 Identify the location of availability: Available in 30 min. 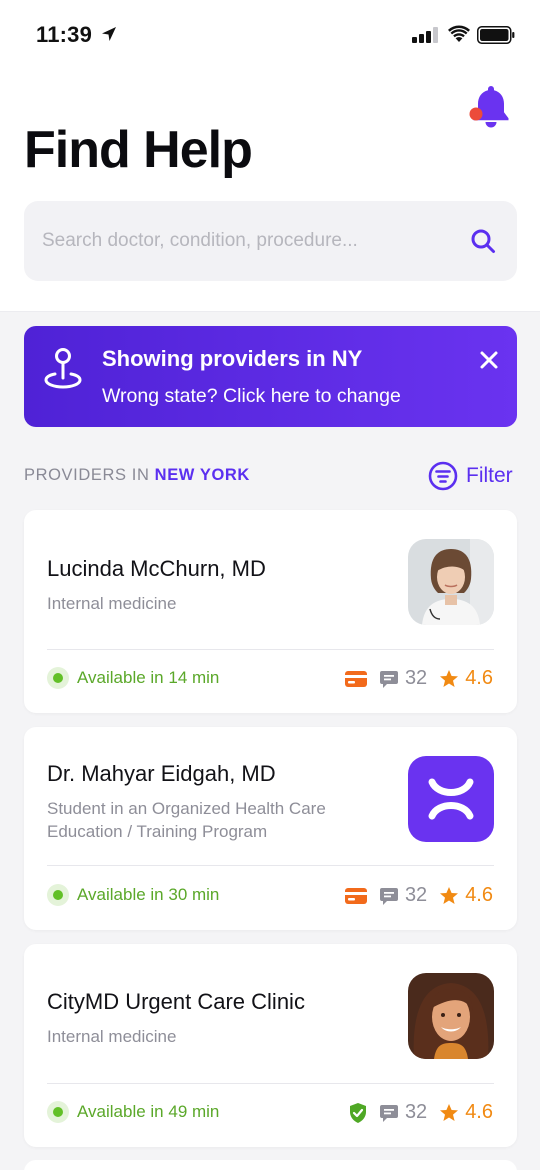
(133, 895).